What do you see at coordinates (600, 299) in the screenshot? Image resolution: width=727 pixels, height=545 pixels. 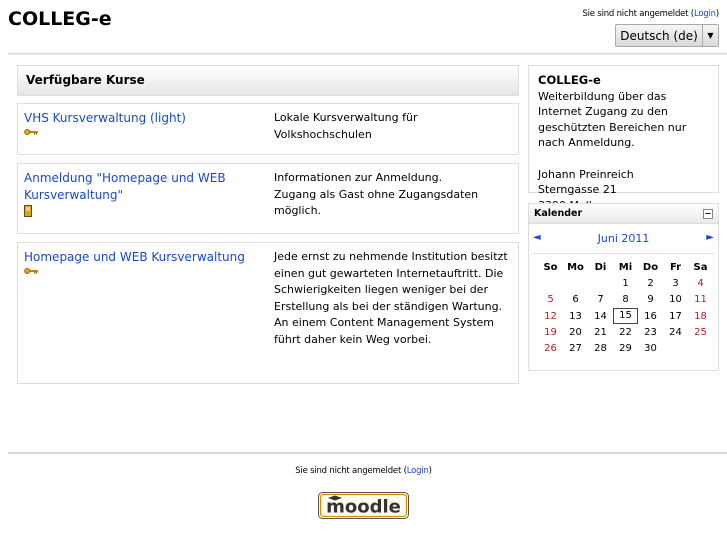 I see `calendar-day: 7` at bounding box center [600, 299].